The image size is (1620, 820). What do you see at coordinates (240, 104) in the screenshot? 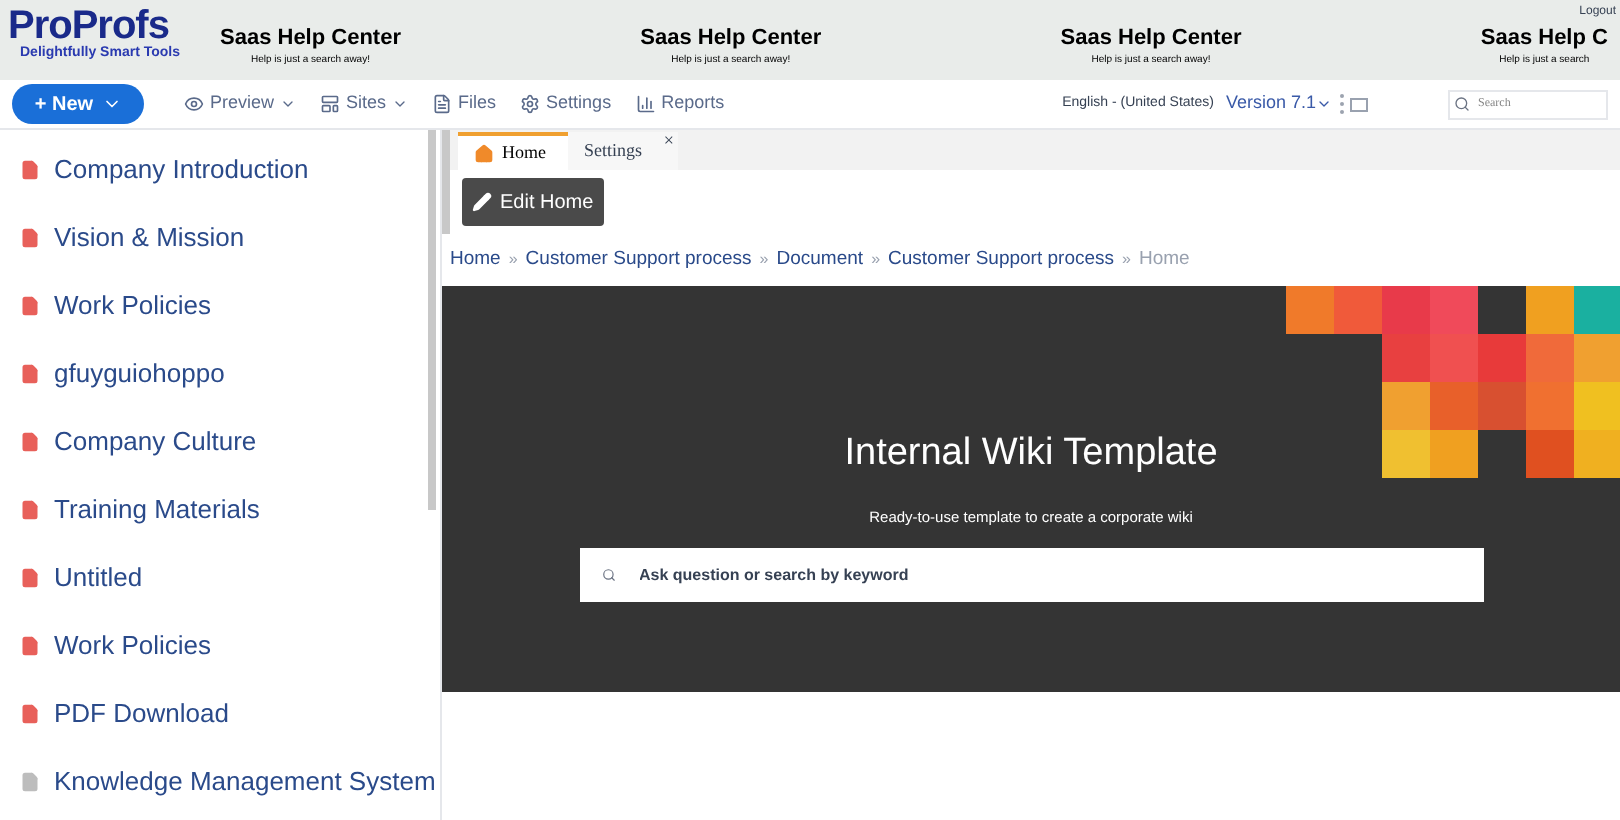
I see `toolbar-button: Preview` at bounding box center [240, 104].